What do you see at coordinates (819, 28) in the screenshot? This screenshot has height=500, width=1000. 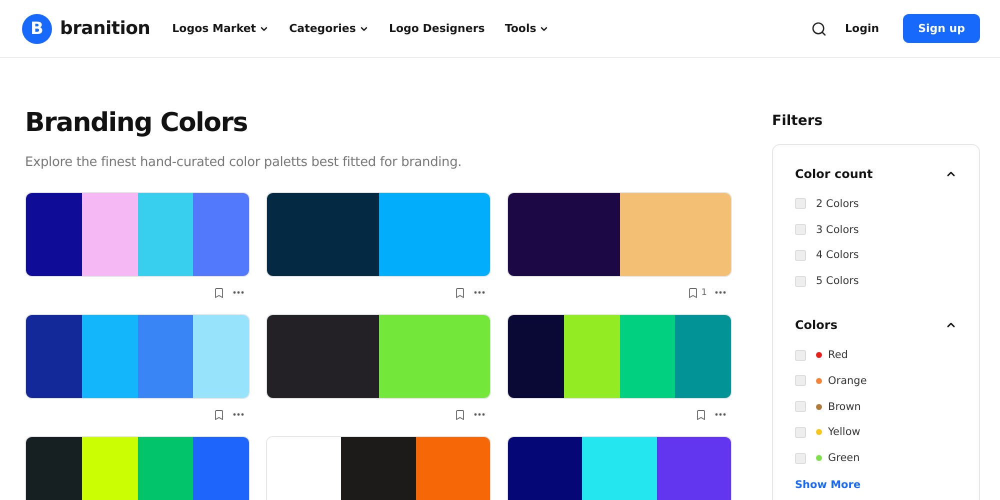 I see `search-icon` at bounding box center [819, 28].